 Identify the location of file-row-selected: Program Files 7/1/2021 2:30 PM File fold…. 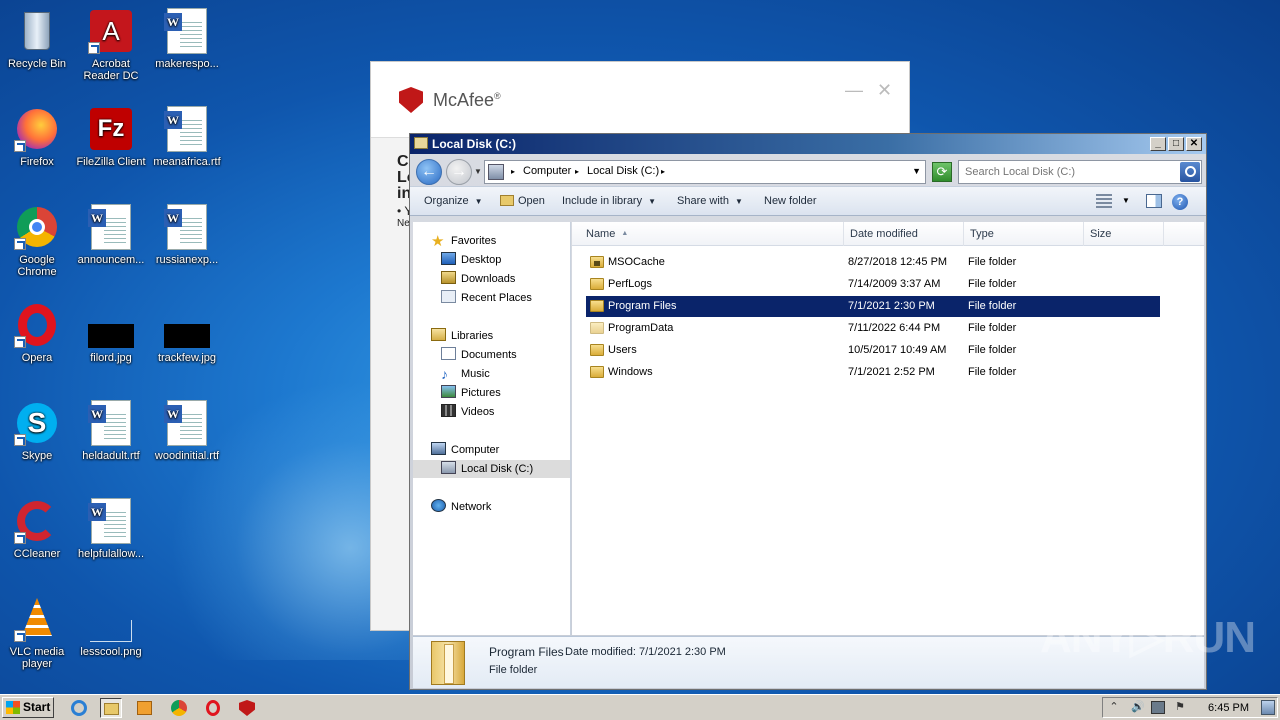
(873, 306).